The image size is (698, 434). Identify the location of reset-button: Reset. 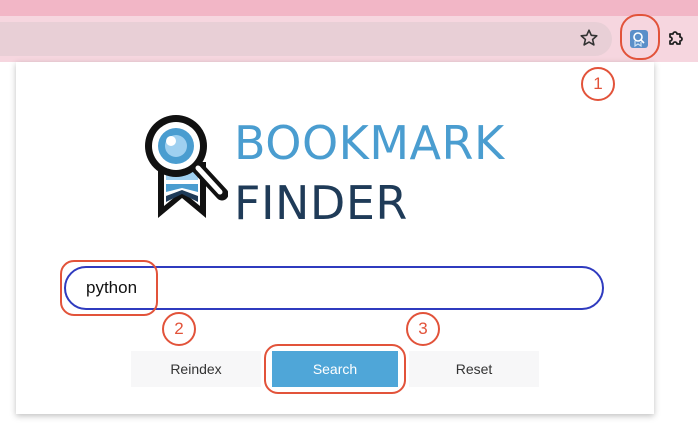
(474, 369).